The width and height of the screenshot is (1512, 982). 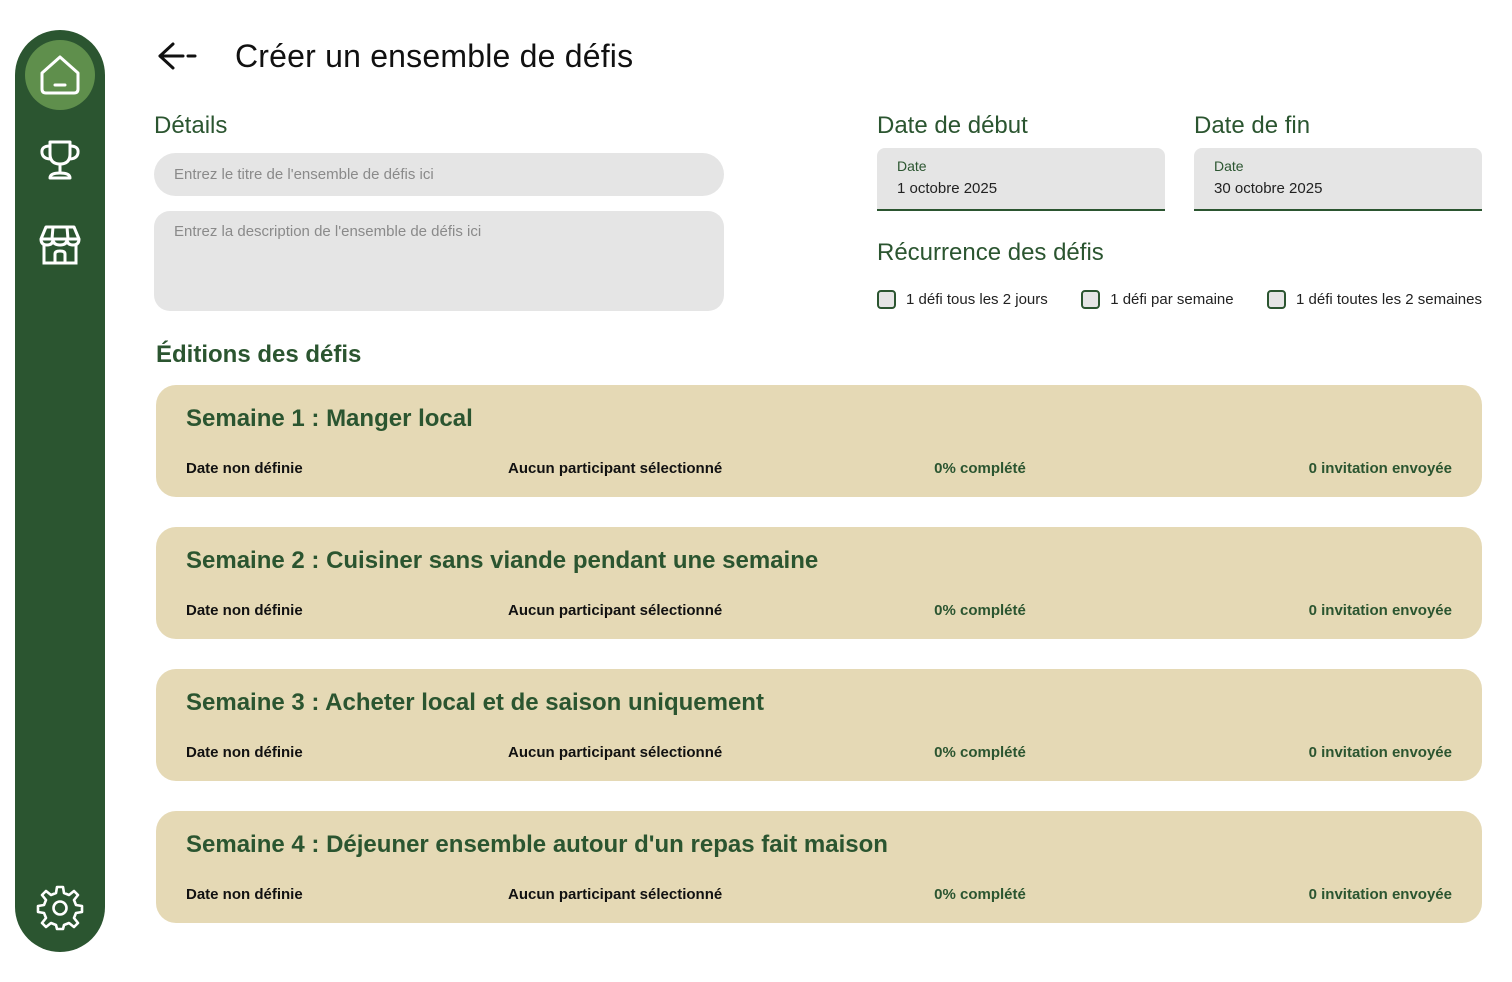 I want to click on back-button, so click(x=179, y=56).